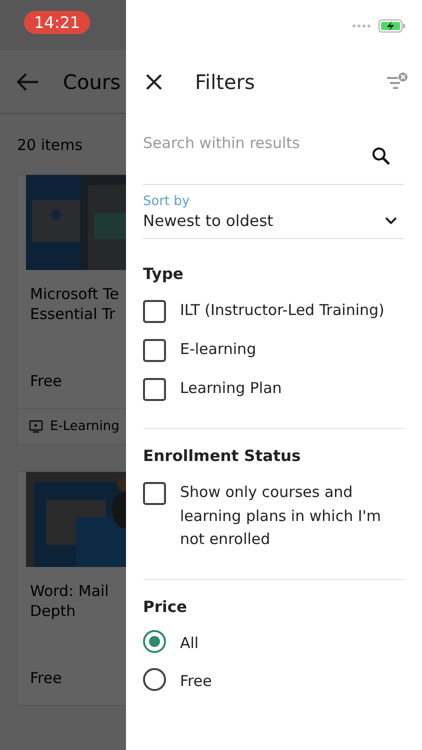 The width and height of the screenshot is (422, 750). What do you see at coordinates (282, 310) in the screenshot?
I see `option-label: ILT (Instructor-Led Training)` at bounding box center [282, 310].